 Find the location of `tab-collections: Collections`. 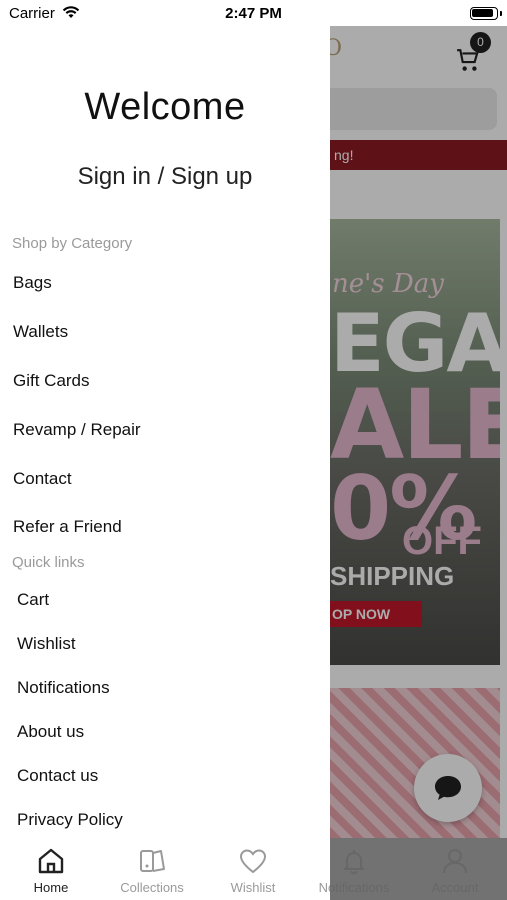

tab-collections: Collections is located at coordinates (152, 870).